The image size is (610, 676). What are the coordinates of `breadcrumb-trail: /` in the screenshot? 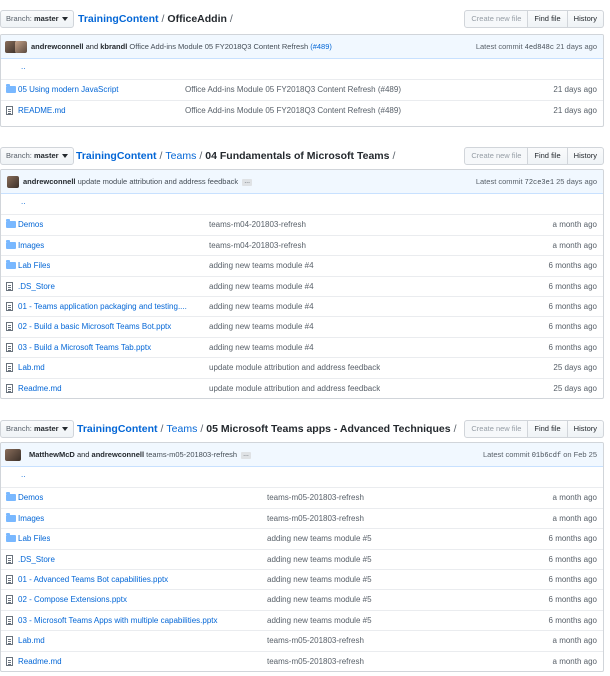 It's located at (455, 429).